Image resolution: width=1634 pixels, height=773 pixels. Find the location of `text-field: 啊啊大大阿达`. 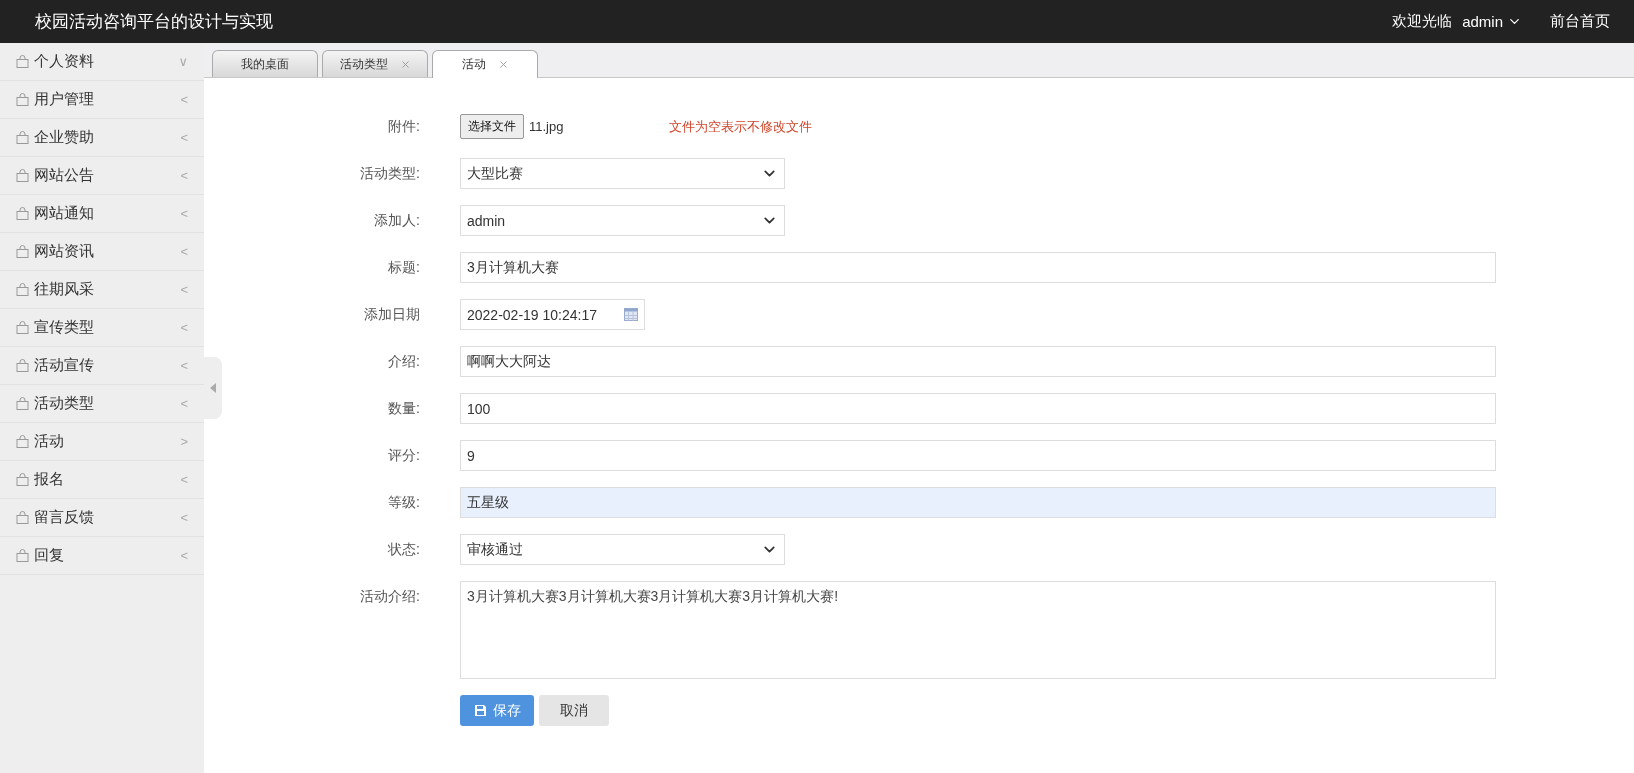

text-field: 啊啊大大阿达 is located at coordinates (978, 361).